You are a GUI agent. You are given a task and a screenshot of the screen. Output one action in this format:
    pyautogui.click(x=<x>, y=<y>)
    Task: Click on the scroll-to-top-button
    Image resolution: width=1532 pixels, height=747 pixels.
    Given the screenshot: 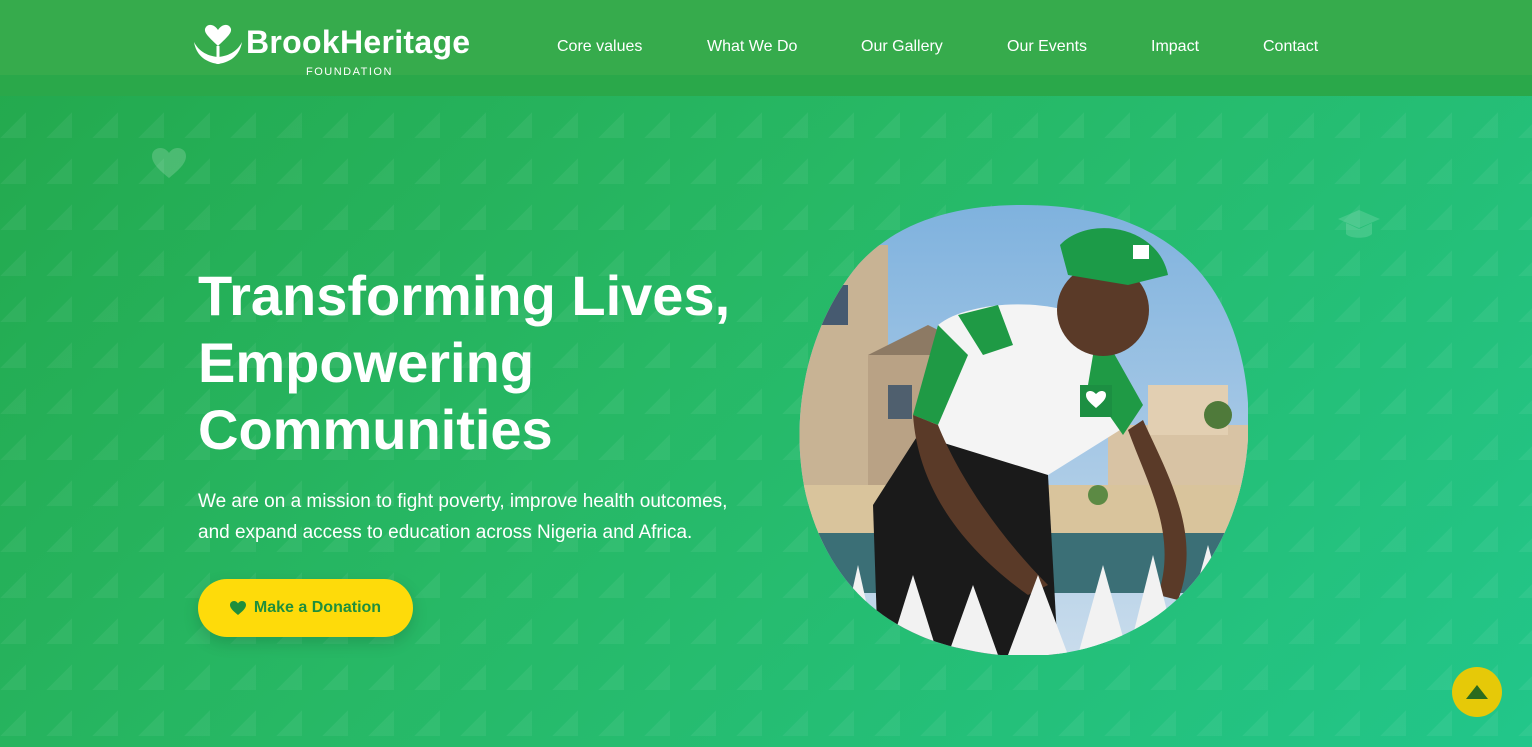 What is the action you would take?
    pyautogui.click(x=1477, y=692)
    